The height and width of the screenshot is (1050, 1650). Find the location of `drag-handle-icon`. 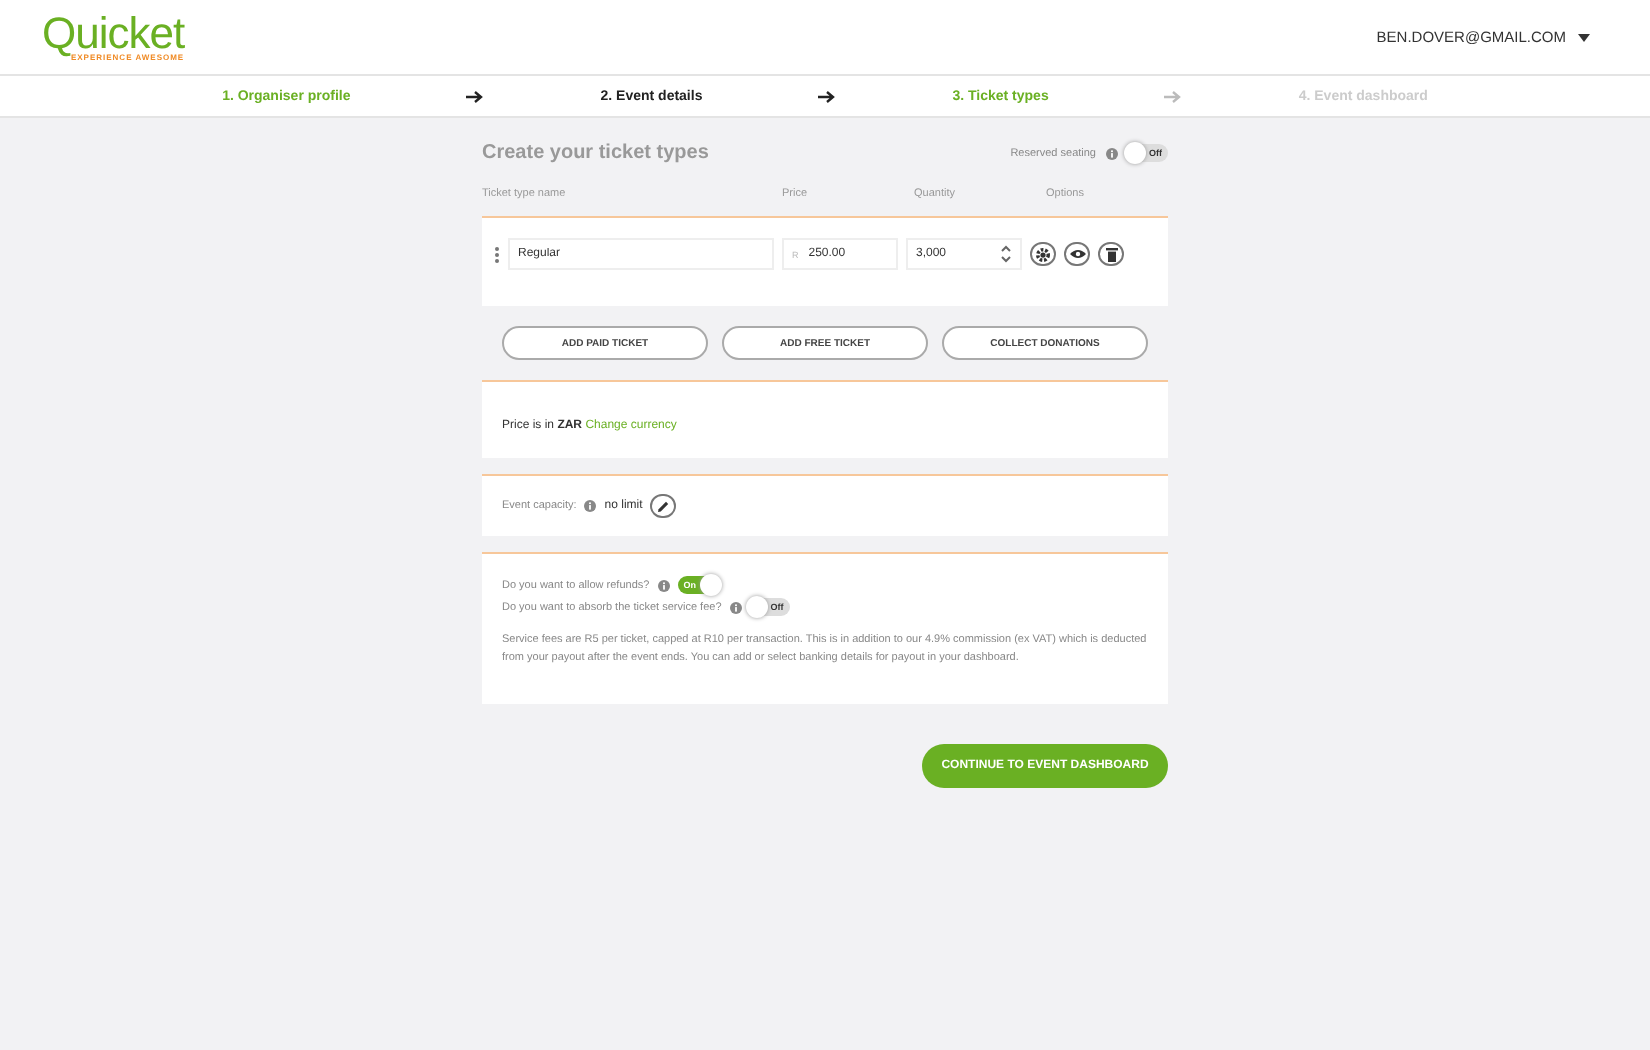

drag-handle-icon is located at coordinates (497, 254).